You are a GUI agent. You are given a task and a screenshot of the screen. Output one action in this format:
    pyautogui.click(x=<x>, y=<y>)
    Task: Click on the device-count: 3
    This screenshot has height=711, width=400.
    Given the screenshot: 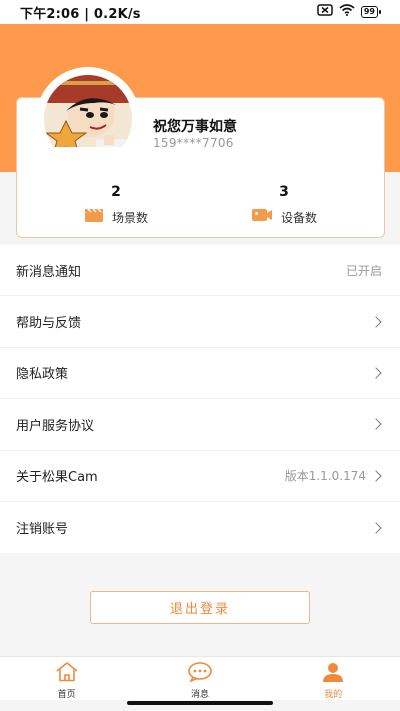 What is the action you would take?
    pyautogui.click(x=284, y=192)
    